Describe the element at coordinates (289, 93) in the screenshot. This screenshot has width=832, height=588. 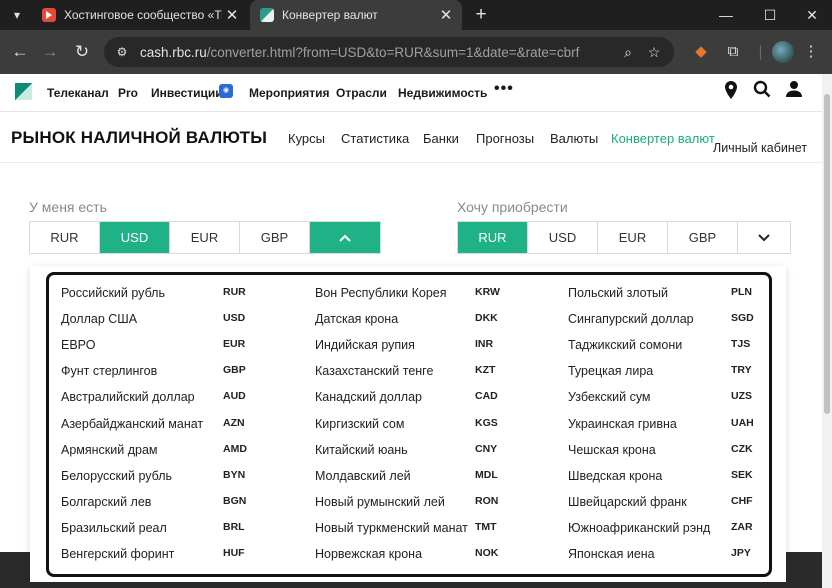
I see `nav-events: Мероприятия` at that location.